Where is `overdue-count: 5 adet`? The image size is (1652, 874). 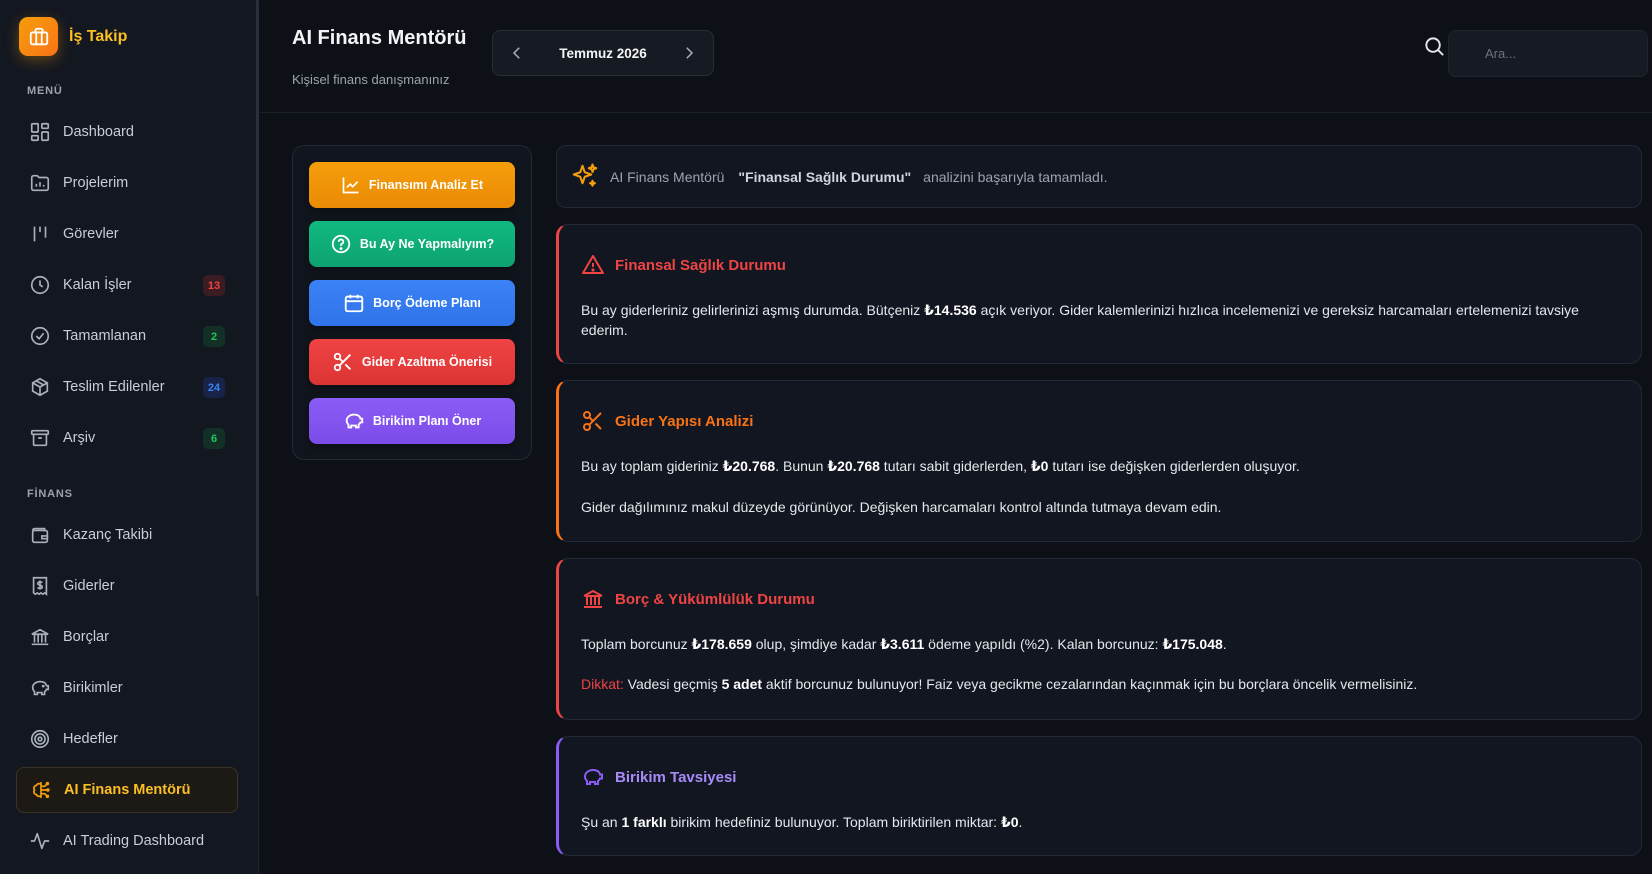
overdue-count: 5 adet is located at coordinates (742, 684).